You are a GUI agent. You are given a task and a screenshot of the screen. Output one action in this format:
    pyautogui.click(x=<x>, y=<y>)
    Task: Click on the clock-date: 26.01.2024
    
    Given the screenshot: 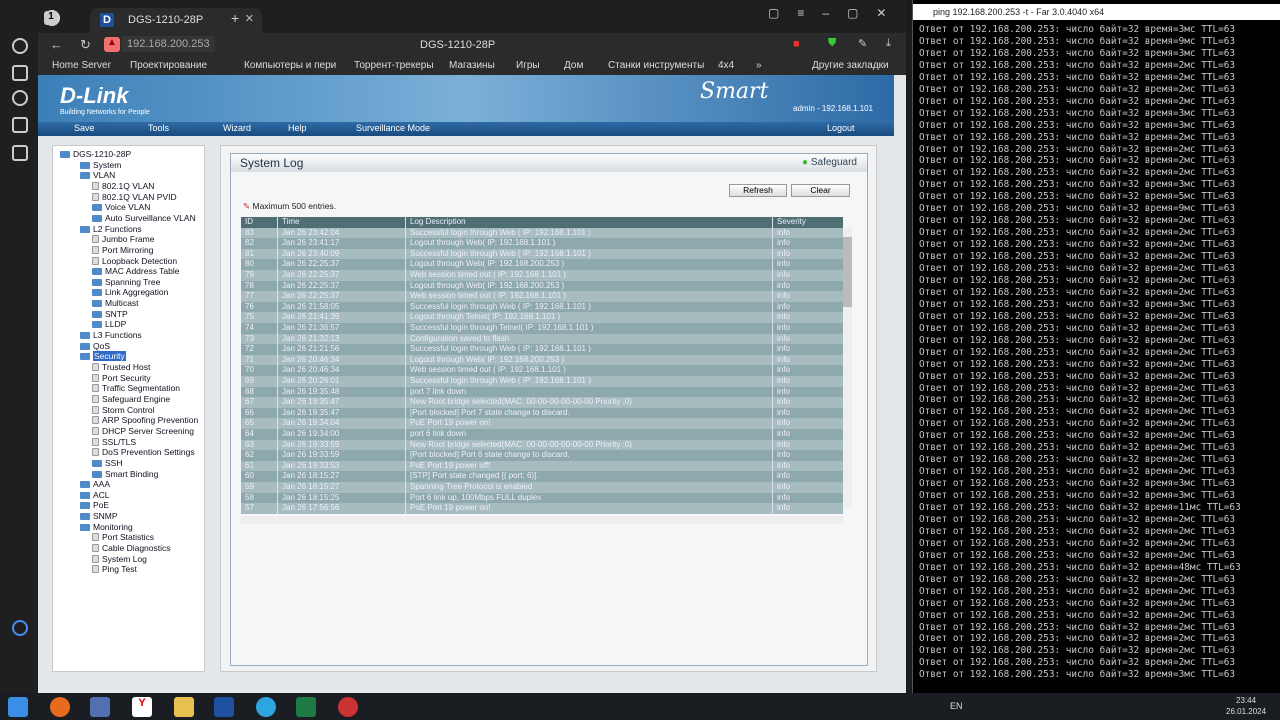 What is the action you would take?
    pyautogui.click(x=1246, y=711)
    